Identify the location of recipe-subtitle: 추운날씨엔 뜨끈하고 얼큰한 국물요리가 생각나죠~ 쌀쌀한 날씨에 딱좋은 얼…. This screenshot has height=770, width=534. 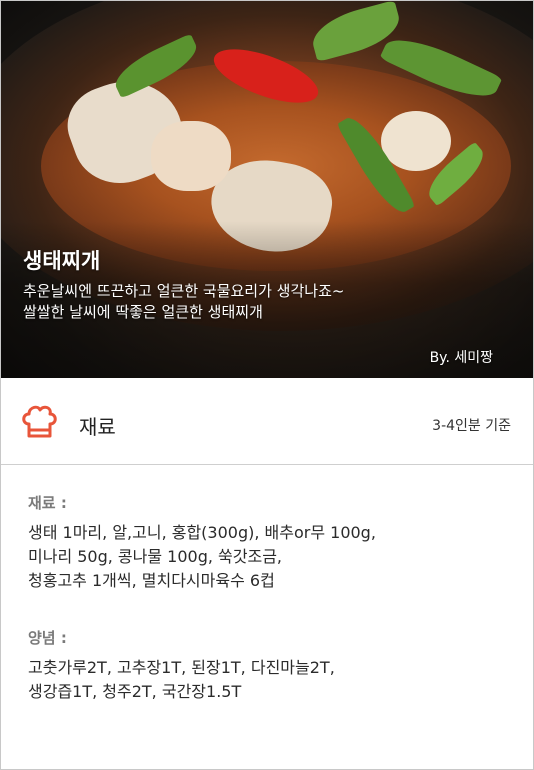
(273, 302).